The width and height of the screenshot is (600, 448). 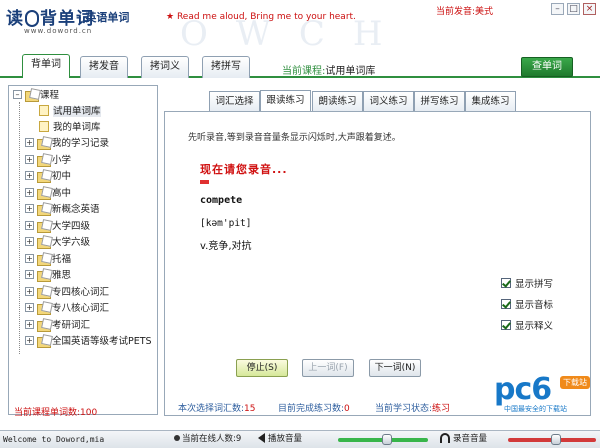 What do you see at coordinates (465, 12) in the screenshot?
I see `current-voice: 当前发音:美式` at bounding box center [465, 12].